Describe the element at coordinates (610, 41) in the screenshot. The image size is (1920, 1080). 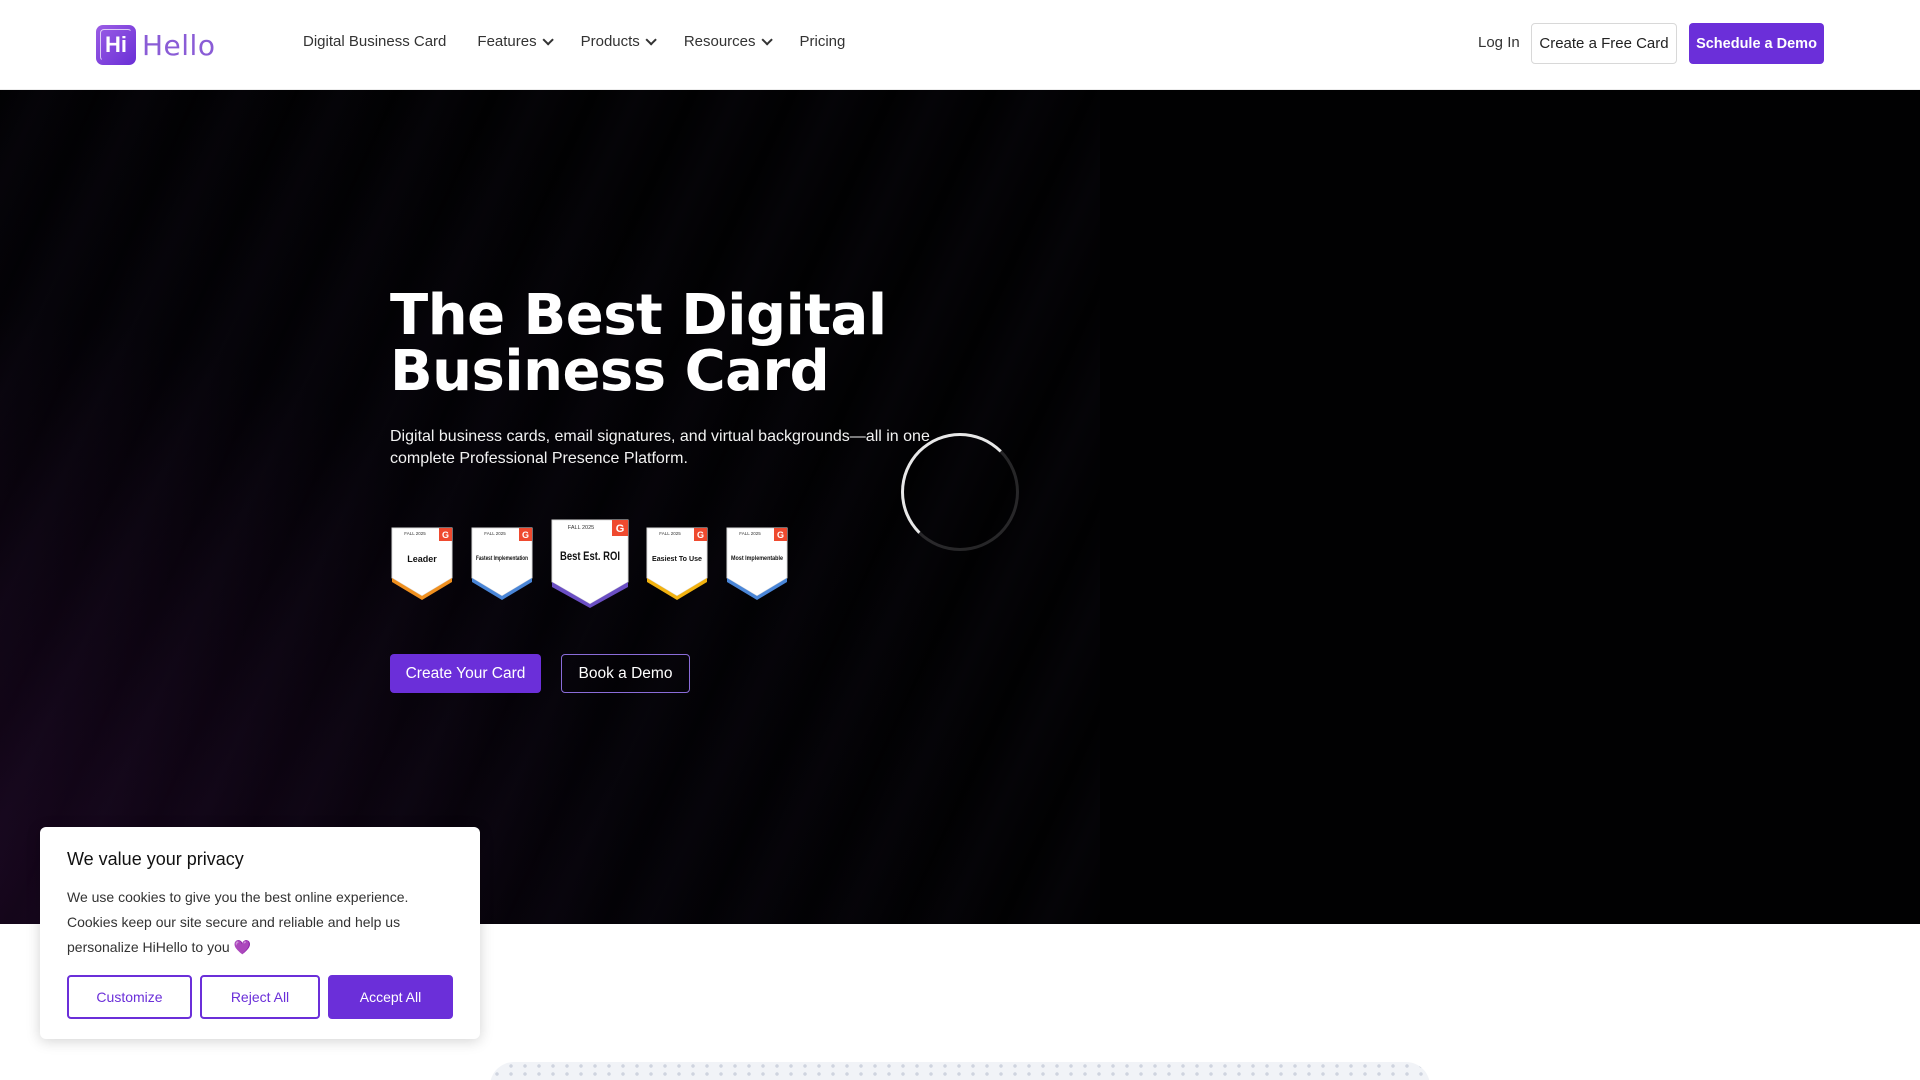
I see `nav-label: Products` at that location.